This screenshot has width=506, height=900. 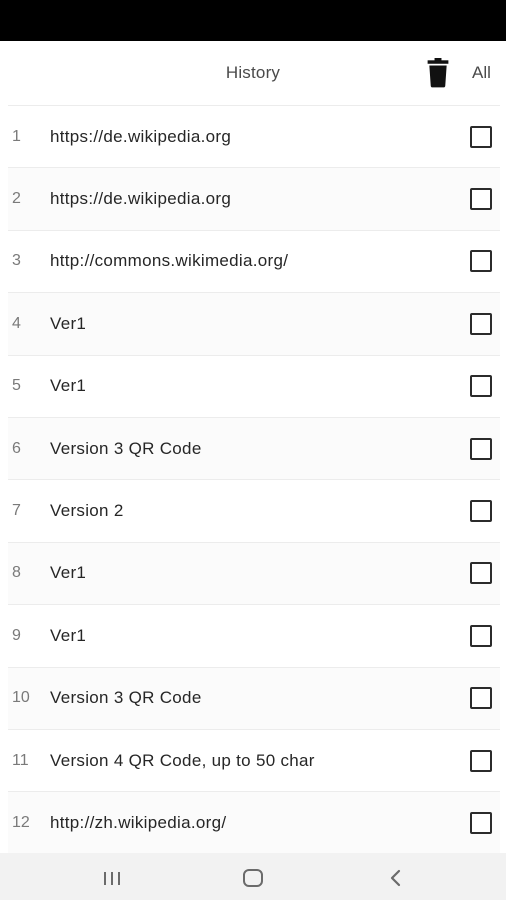 I want to click on status-bar, so click(x=253, y=20).